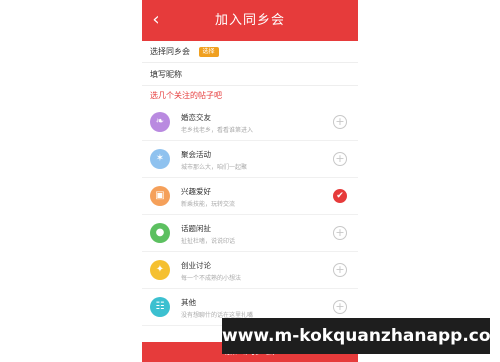 This screenshot has width=500, height=362. I want to click on topic-name: 其他, so click(188, 302).